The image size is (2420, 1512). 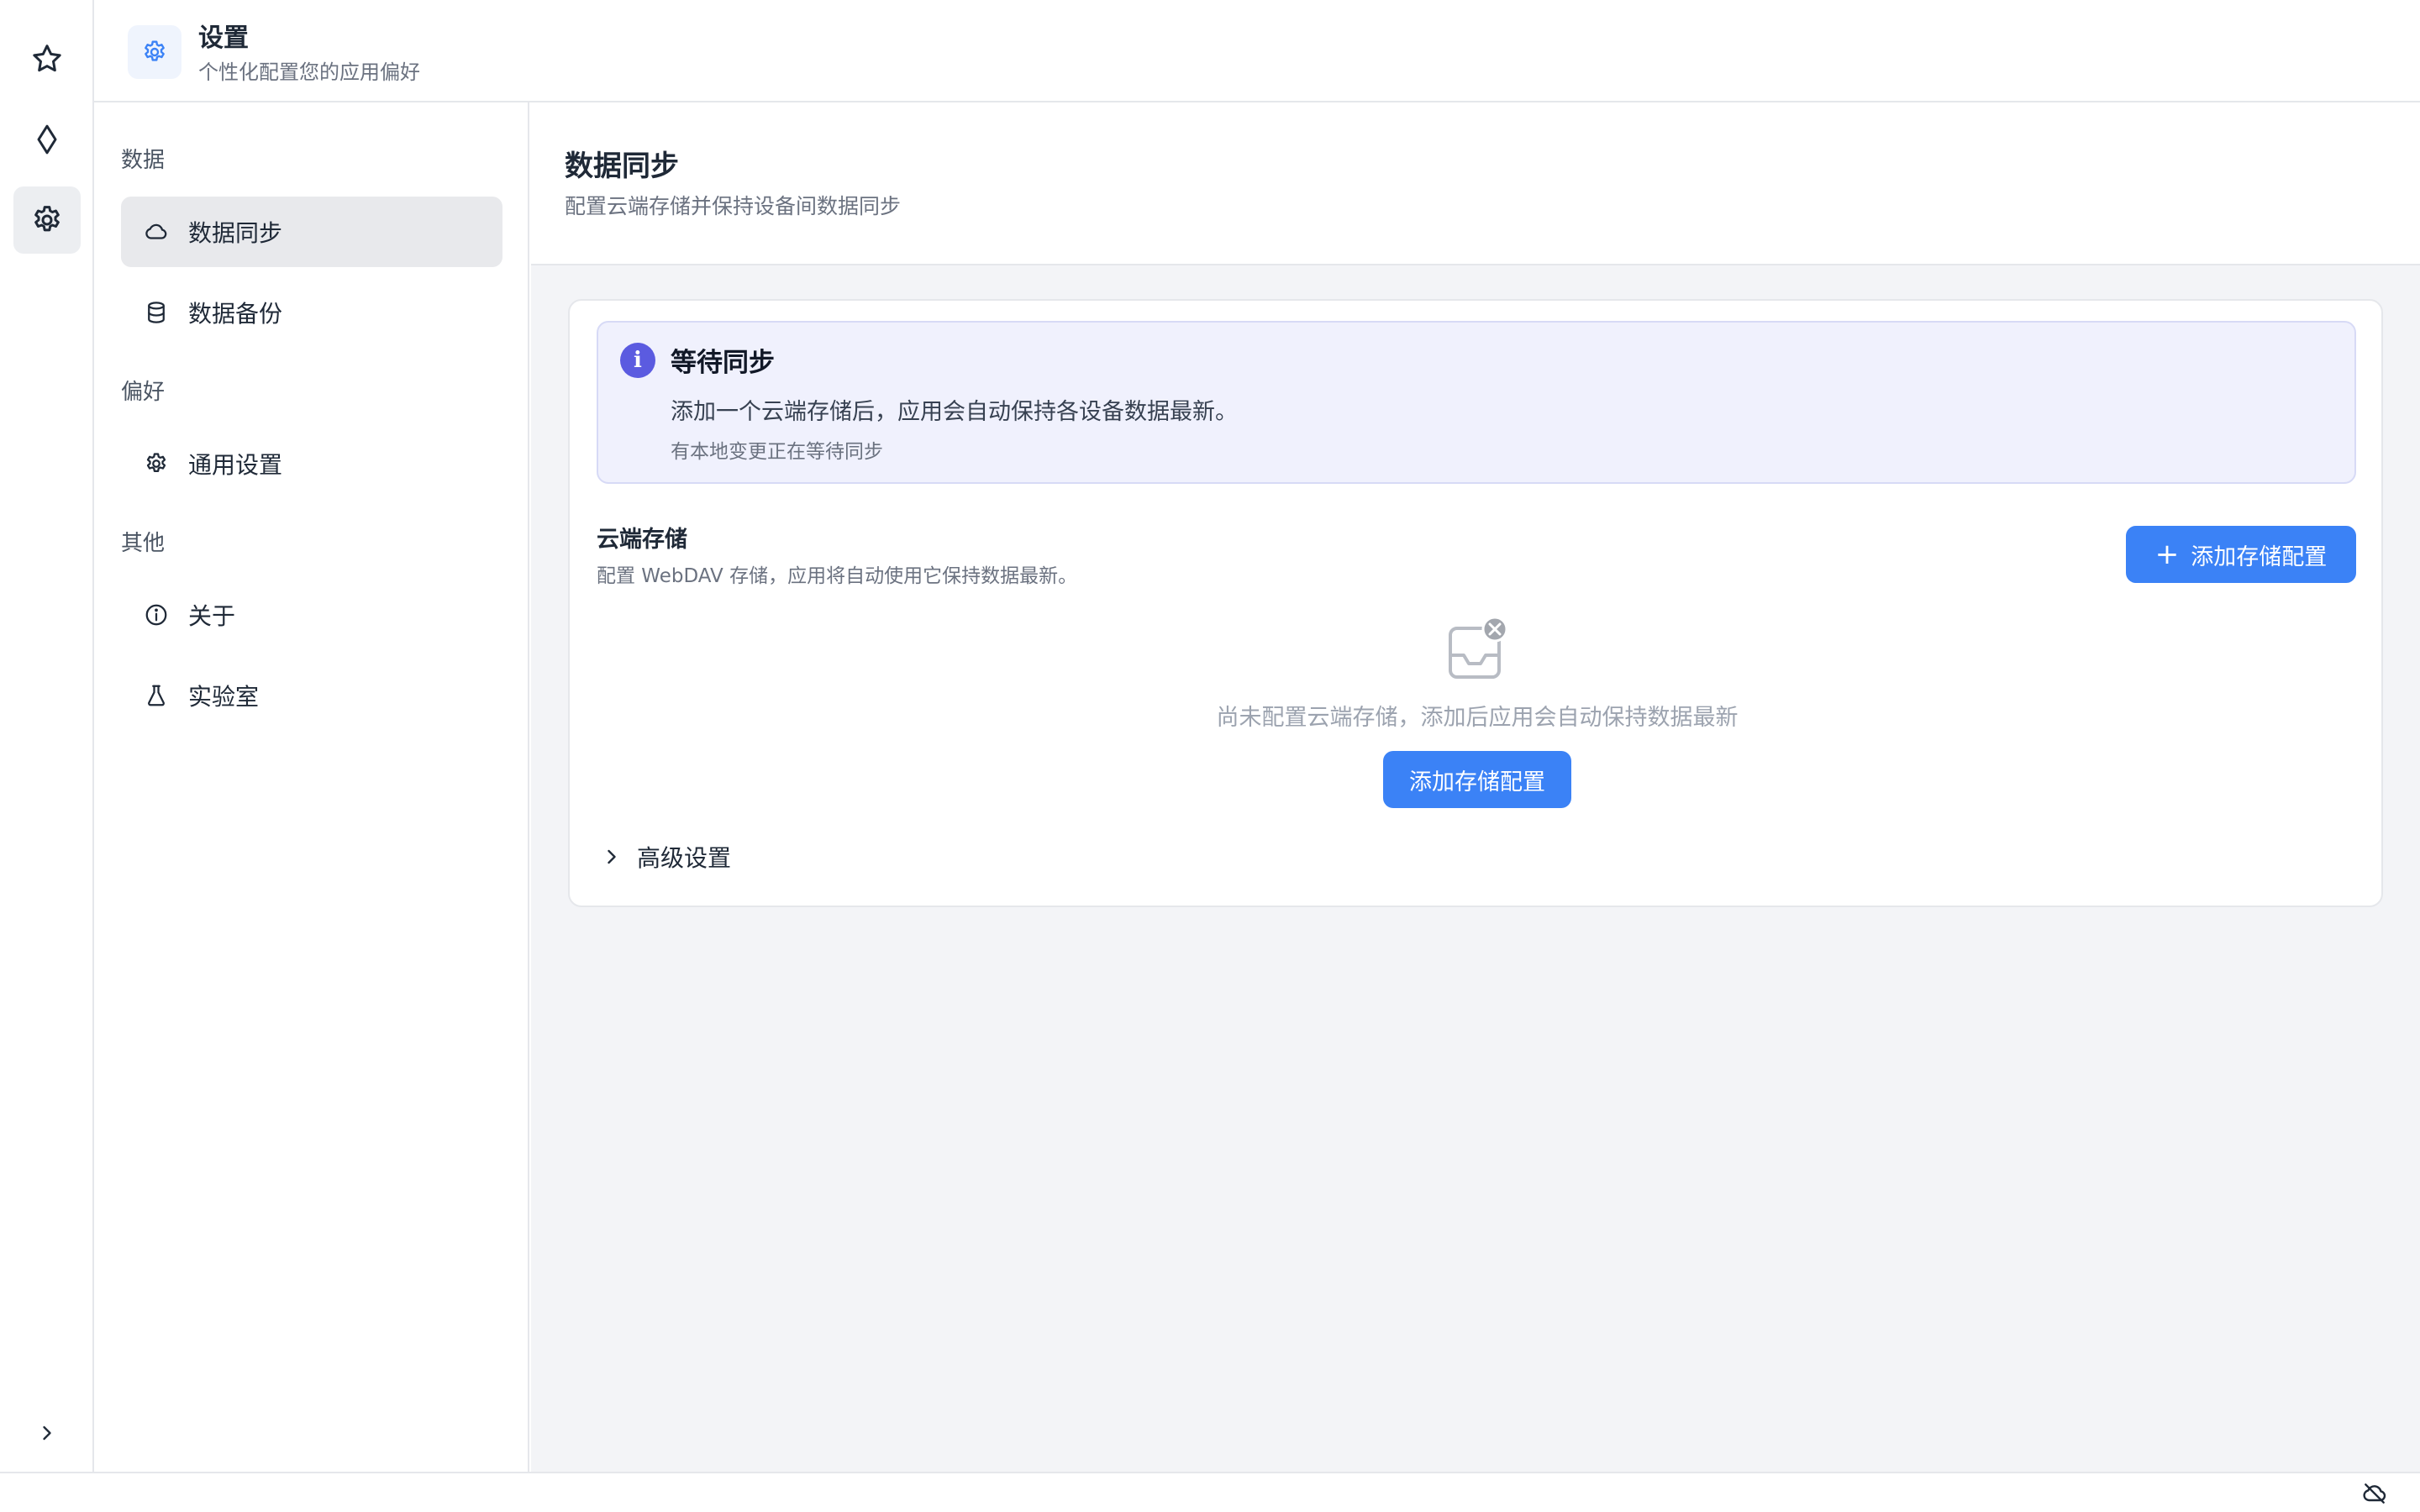 I want to click on advanced-settings-toggle: 高级设置, so click(x=665, y=856).